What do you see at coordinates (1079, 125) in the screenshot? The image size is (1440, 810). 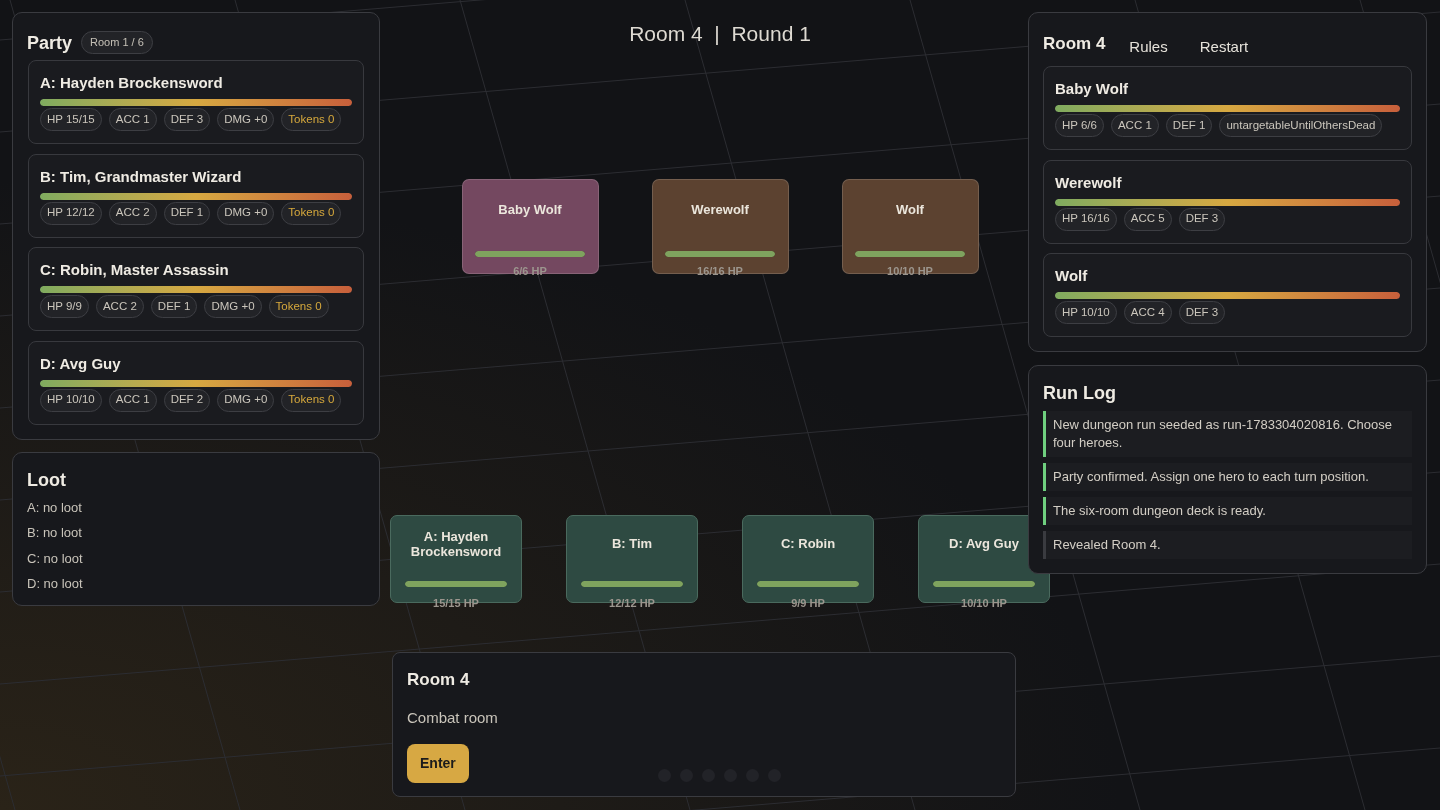 I see `stat-chip: HP 6/6` at bounding box center [1079, 125].